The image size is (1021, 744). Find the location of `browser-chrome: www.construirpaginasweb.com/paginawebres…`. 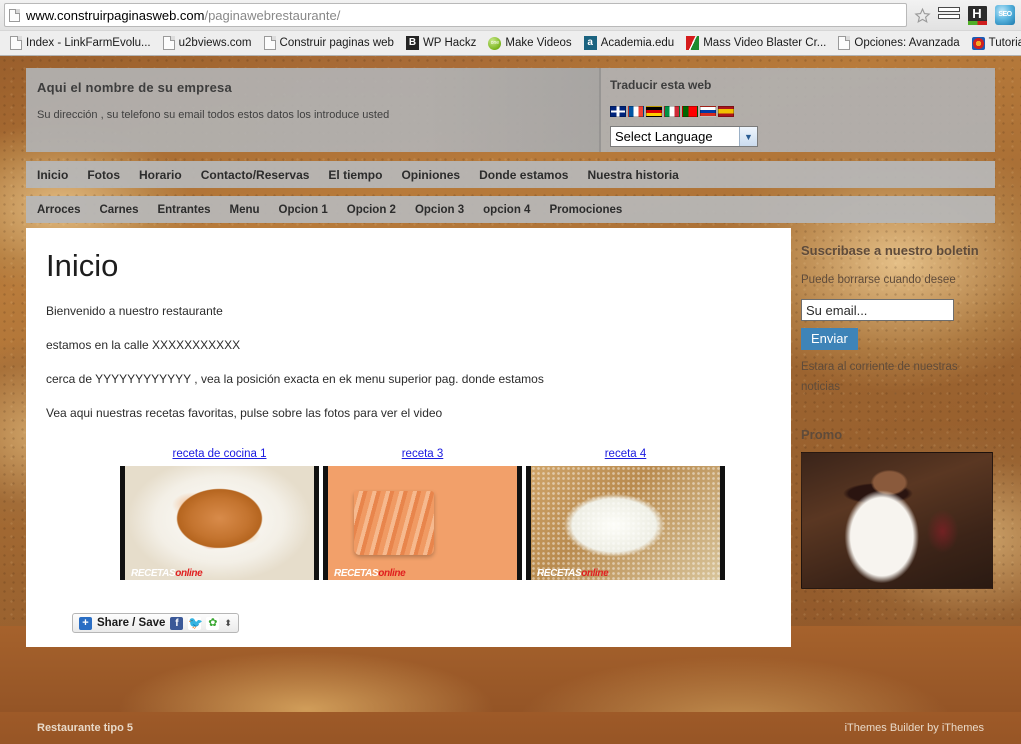

browser-chrome: www.construirpaginasweb.com/paginawebres… is located at coordinates (510, 28).